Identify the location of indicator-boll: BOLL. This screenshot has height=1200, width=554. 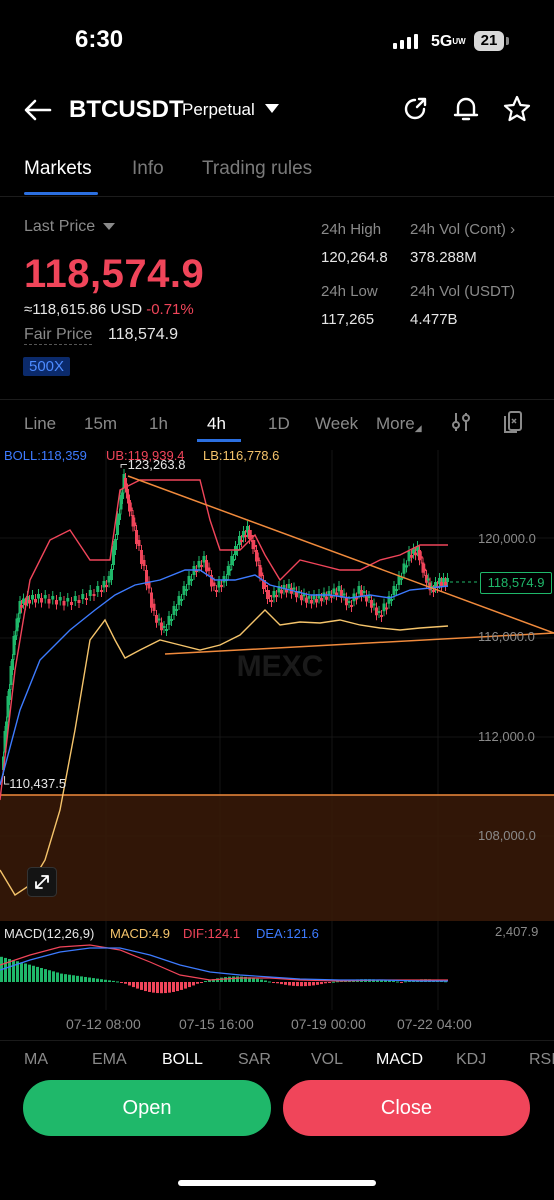
(182, 1060).